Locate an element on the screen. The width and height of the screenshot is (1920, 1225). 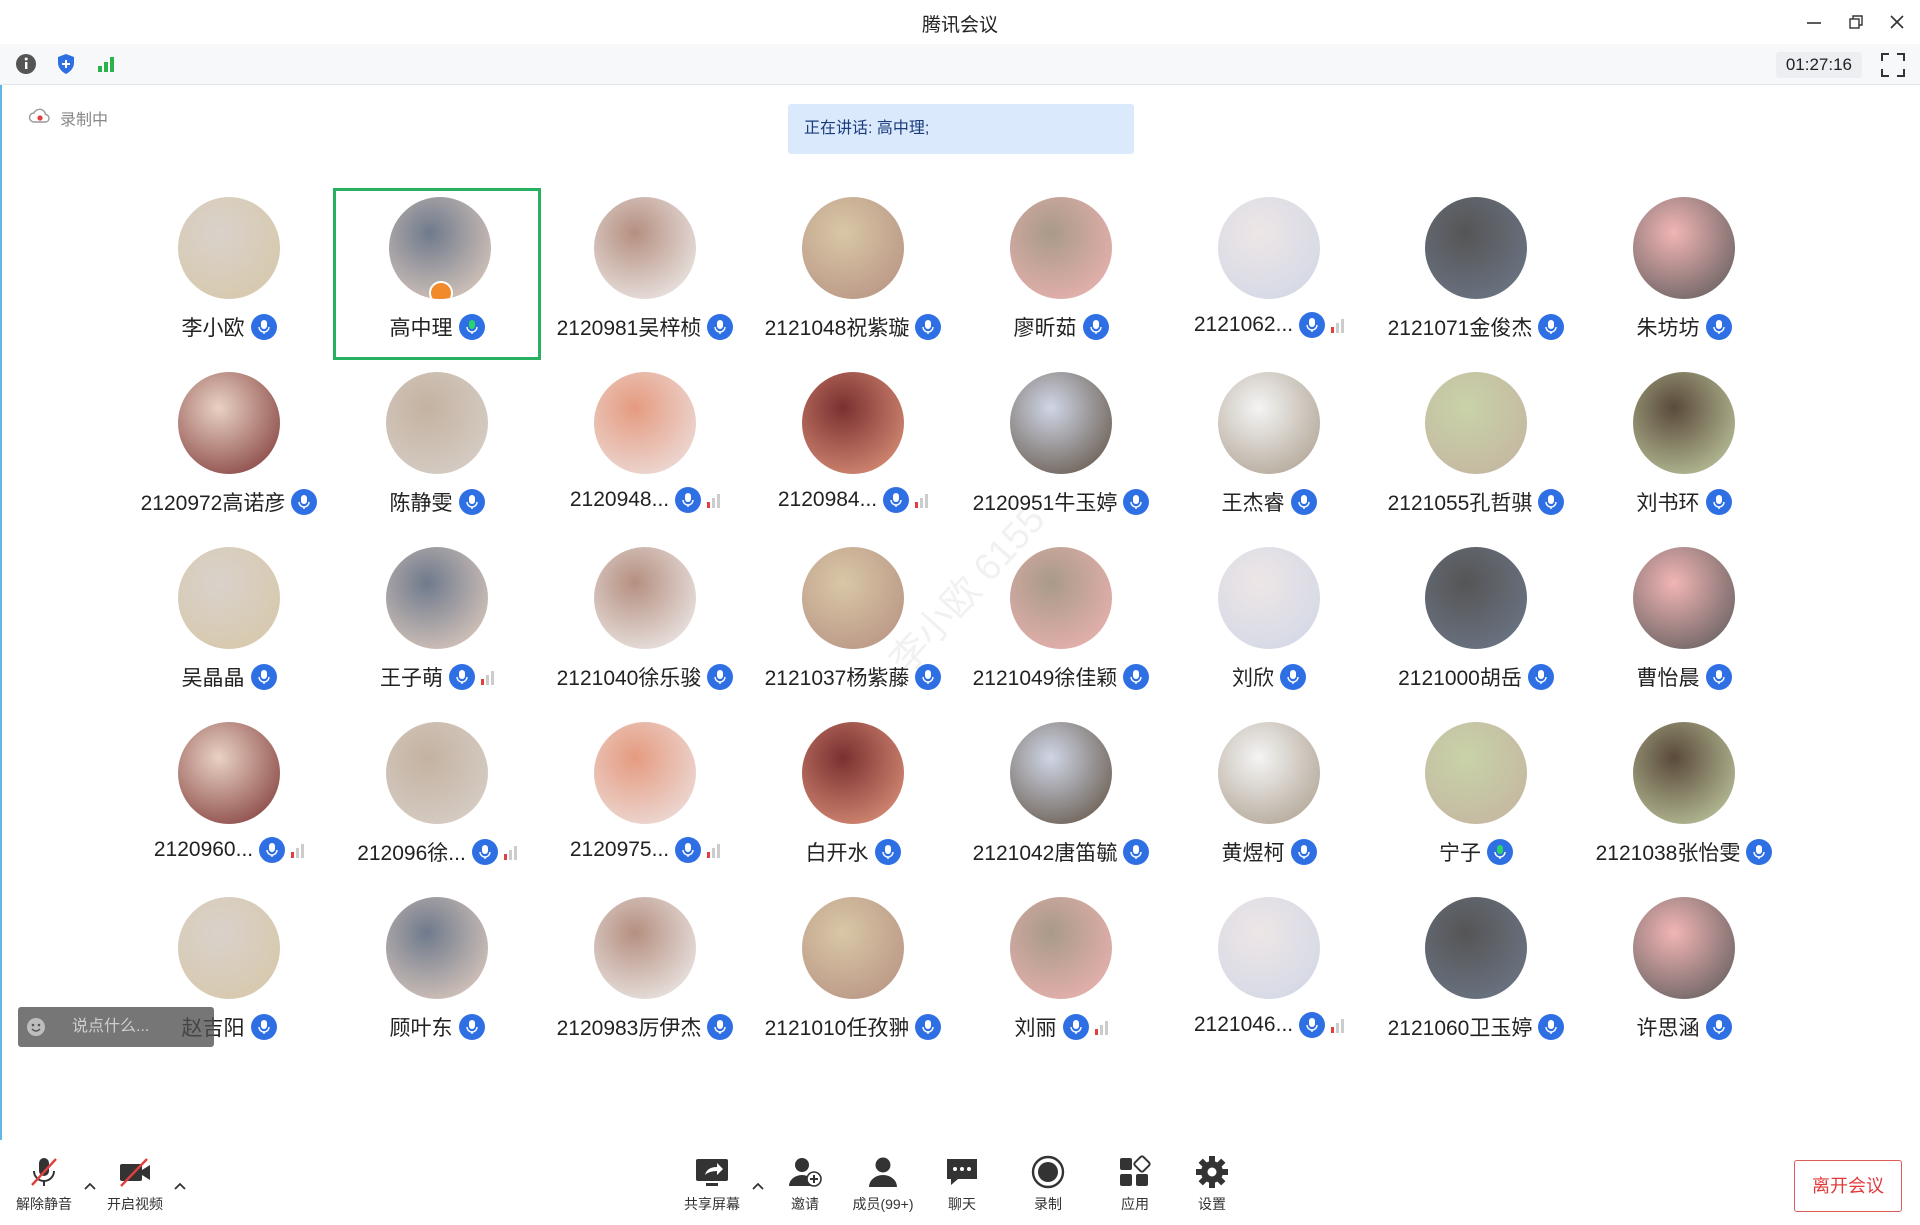
participant-name: 顾叶东 is located at coordinates (421, 1028).